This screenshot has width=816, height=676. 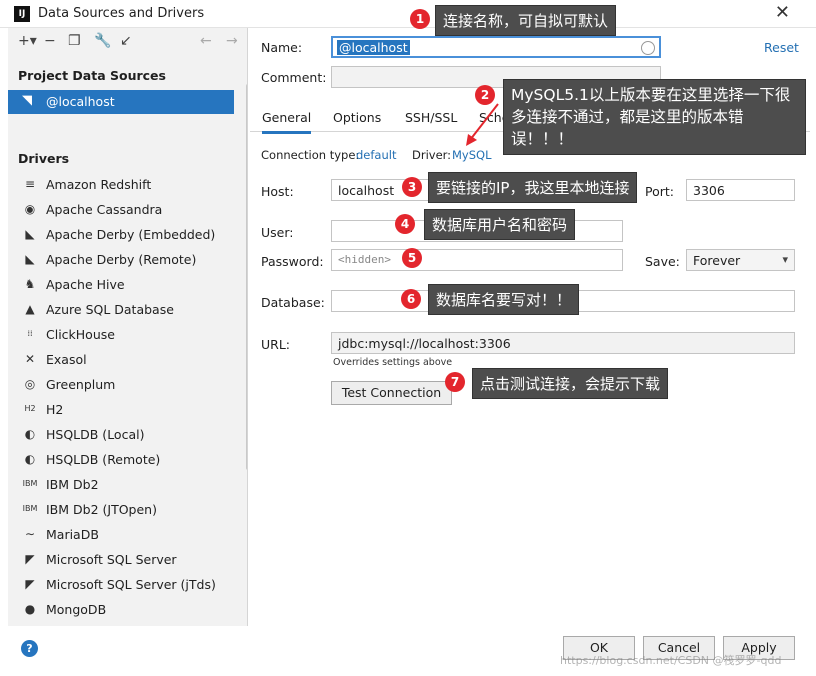 What do you see at coordinates (102, 41) in the screenshot?
I see `wrench-icon: 🔧` at bounding box center [102, 41].